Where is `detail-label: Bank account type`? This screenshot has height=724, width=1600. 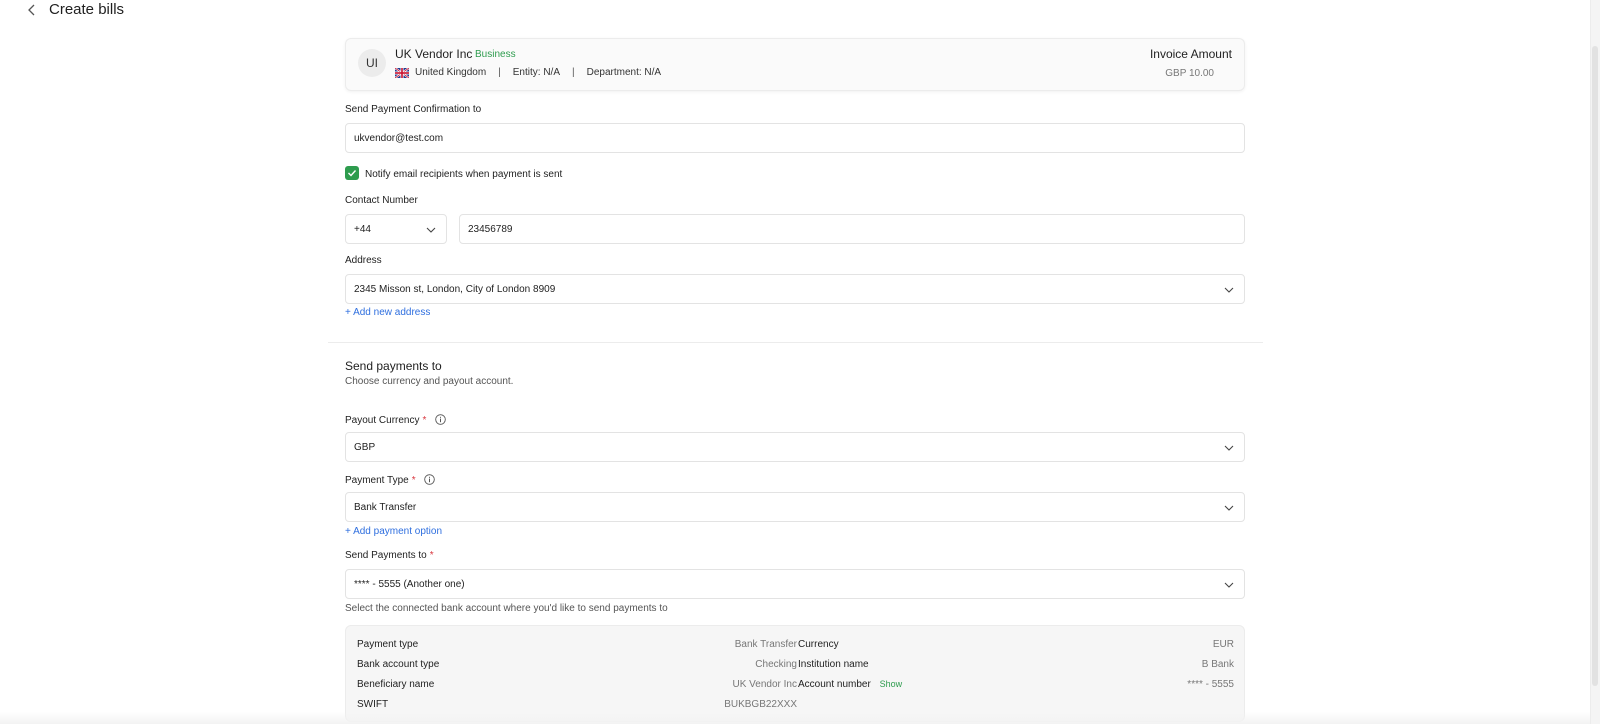
detail-label: Bank account type is located at coordinates (398, 664).